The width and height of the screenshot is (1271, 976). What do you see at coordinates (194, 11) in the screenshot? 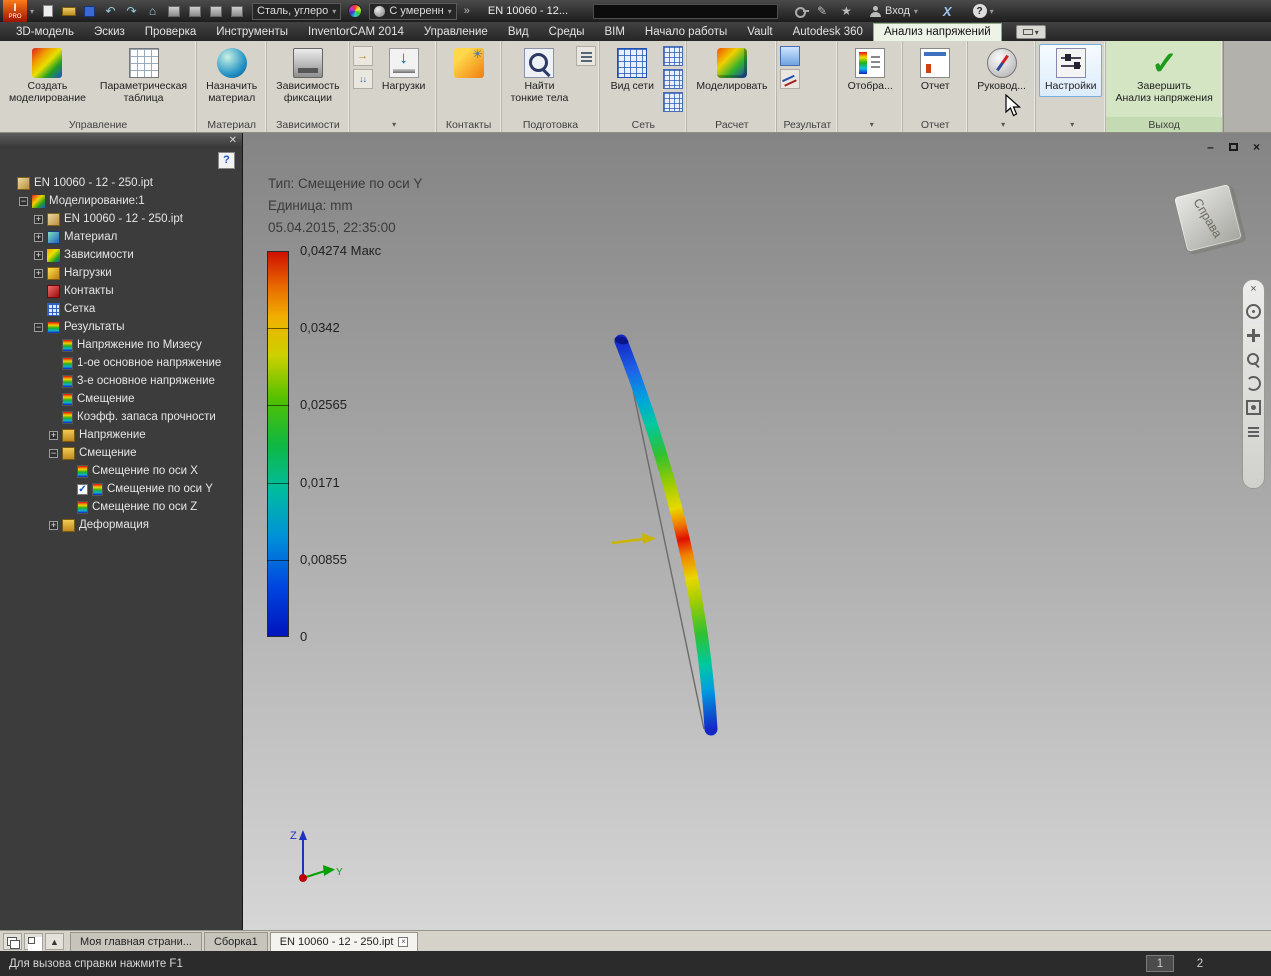
I see `image-icon` at bounding box center [194, 11].